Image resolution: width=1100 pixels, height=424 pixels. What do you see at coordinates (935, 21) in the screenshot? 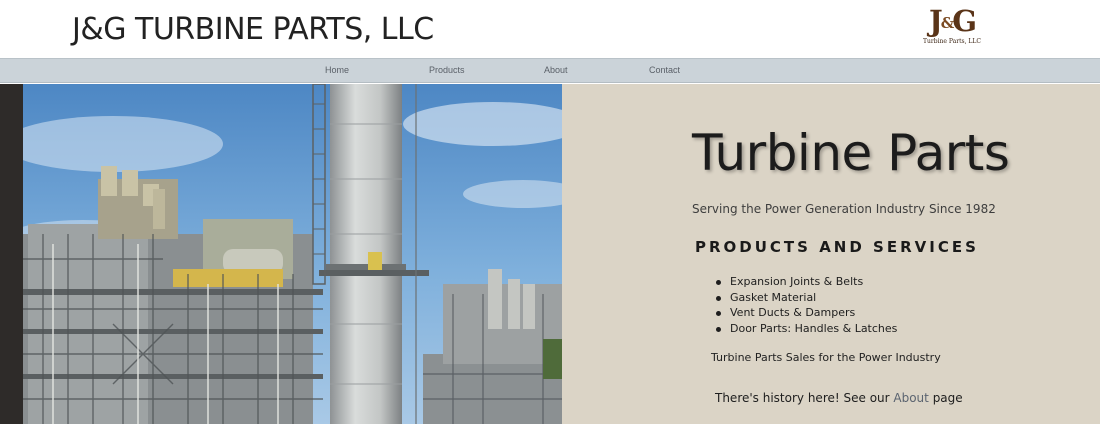
I see `logo-mark-j: J` at bounding box center [935, 21].